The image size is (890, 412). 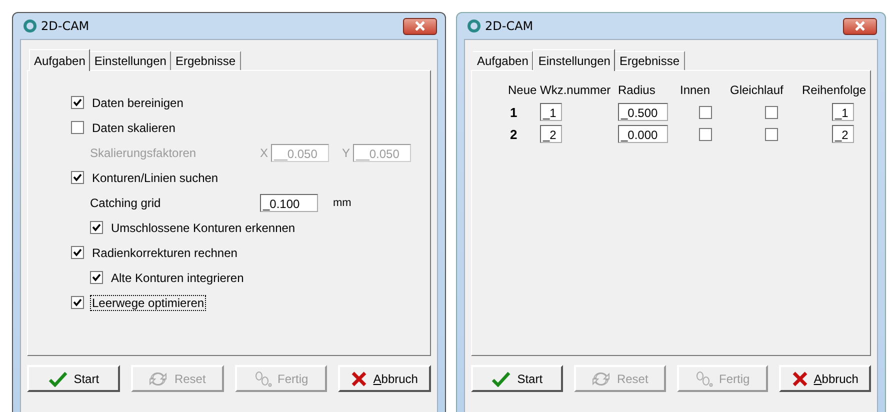 What do you see at coordinates (346, 153) in the screenshot?
I see `axis-label: Y` at bounding box center [346, 153].